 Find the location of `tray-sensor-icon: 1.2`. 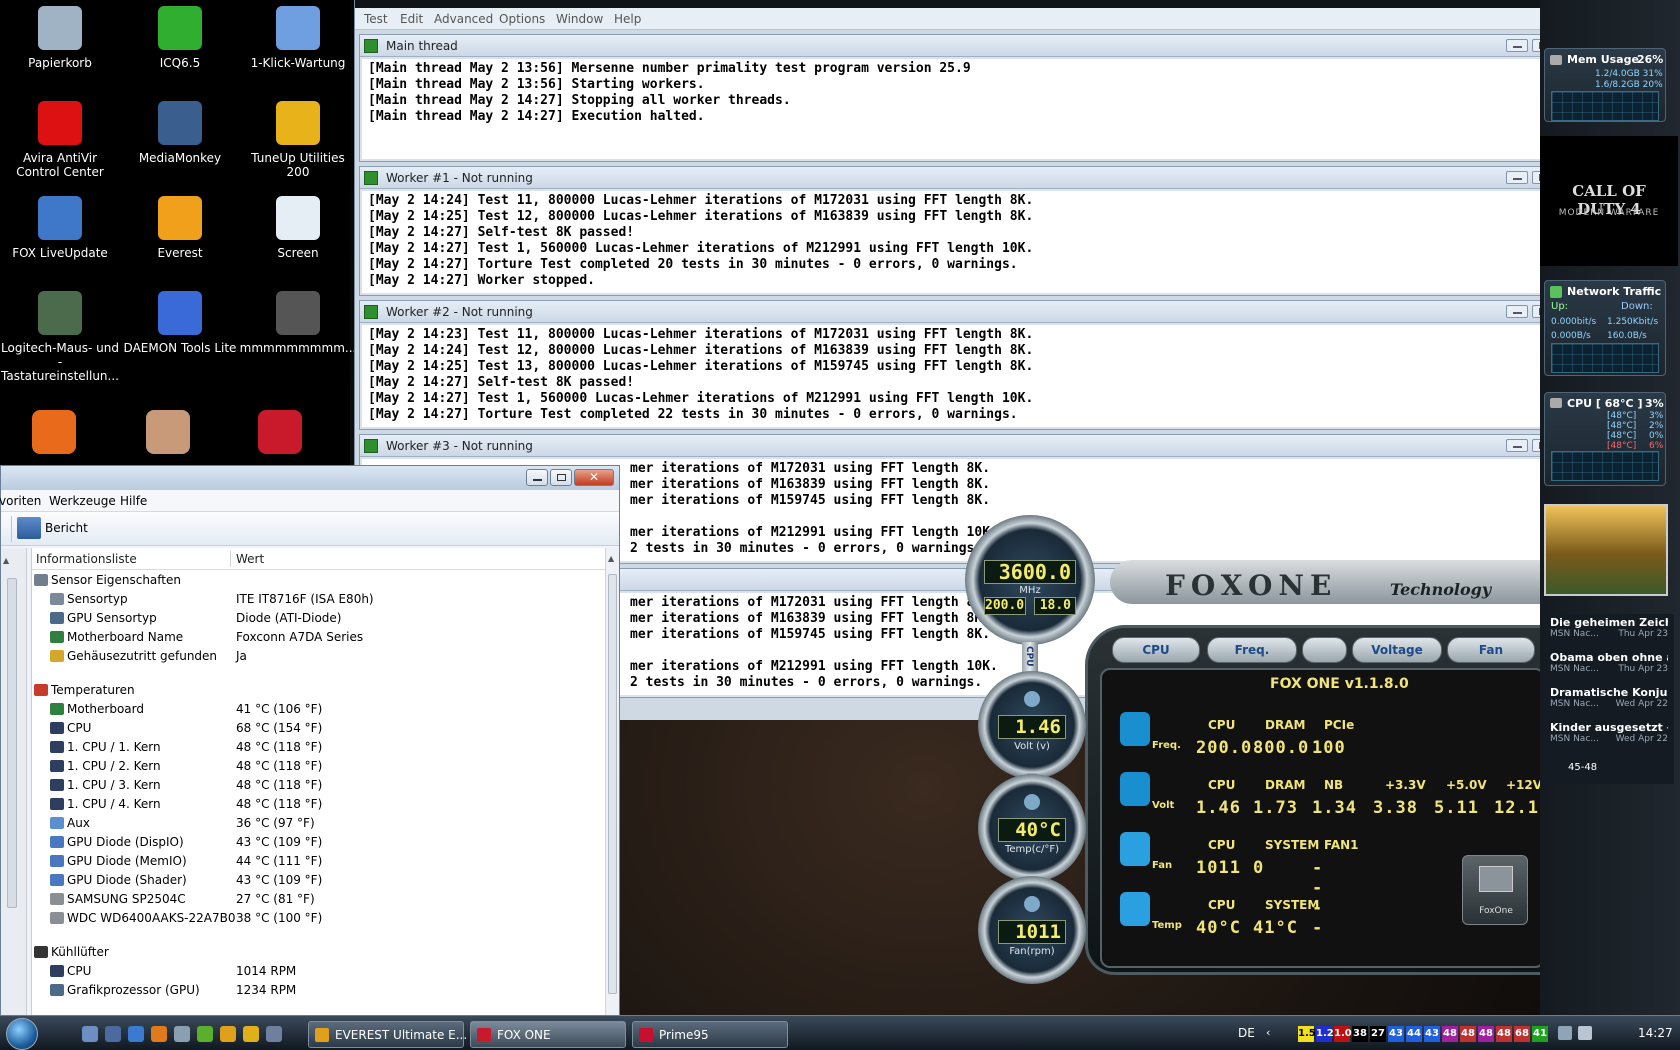

tray-sensor-icon: 1.2 is located at coordinates (1325, 1034).